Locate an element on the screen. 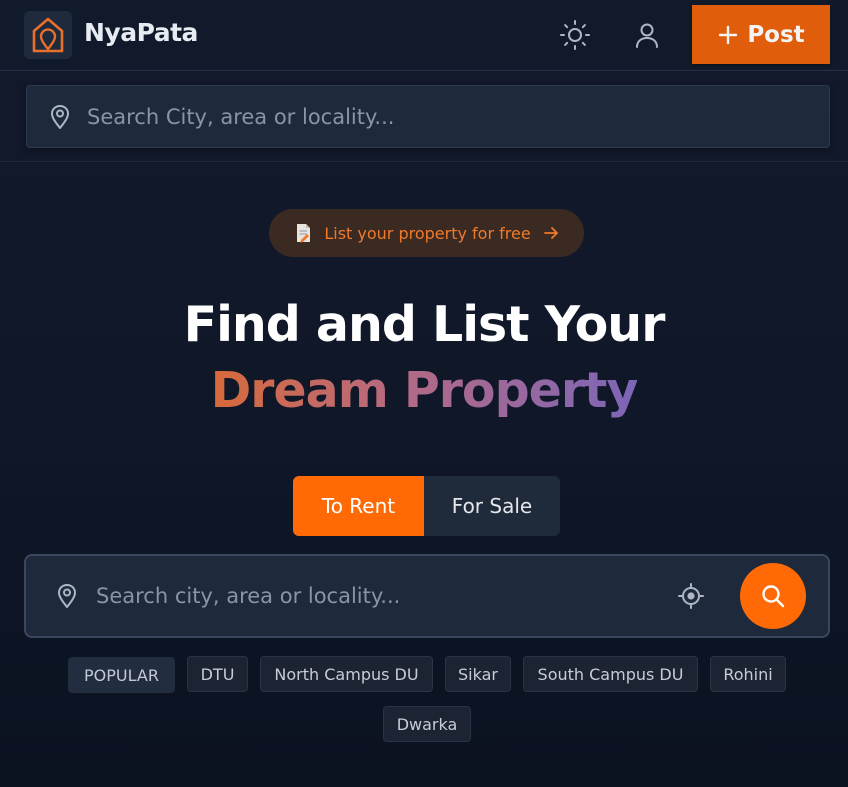 This screenshot has height=787, width=848. list-property-badge: List your property for free is located at coordinates (426, 233).